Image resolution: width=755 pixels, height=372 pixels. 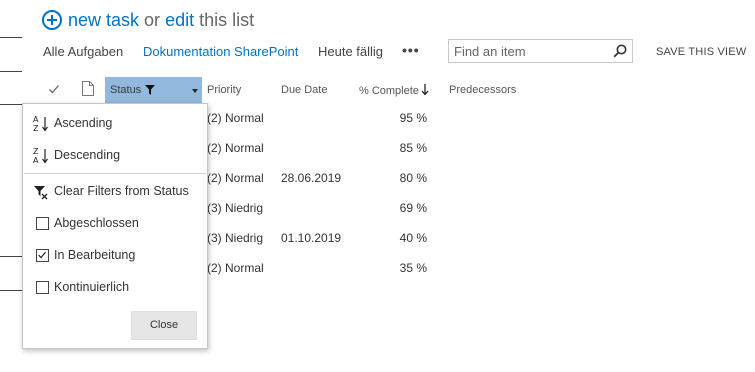 I want to click on new-task-bar: new task or edit this list, so click(x=148, y=20).